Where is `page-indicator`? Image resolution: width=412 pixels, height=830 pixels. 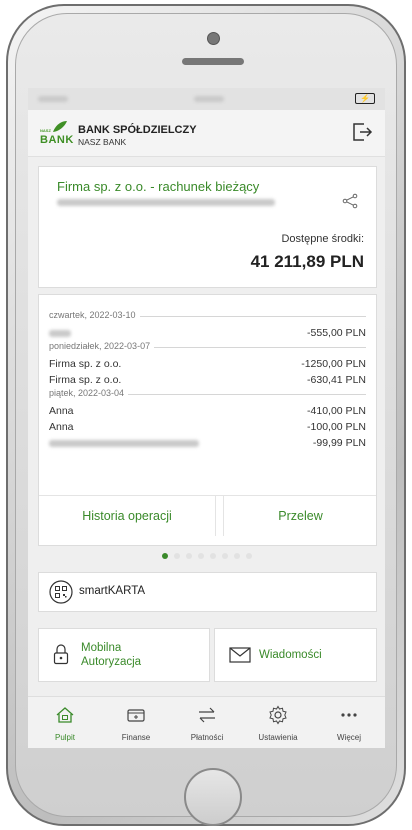
page-indicator is located at coordinates (206, 556).